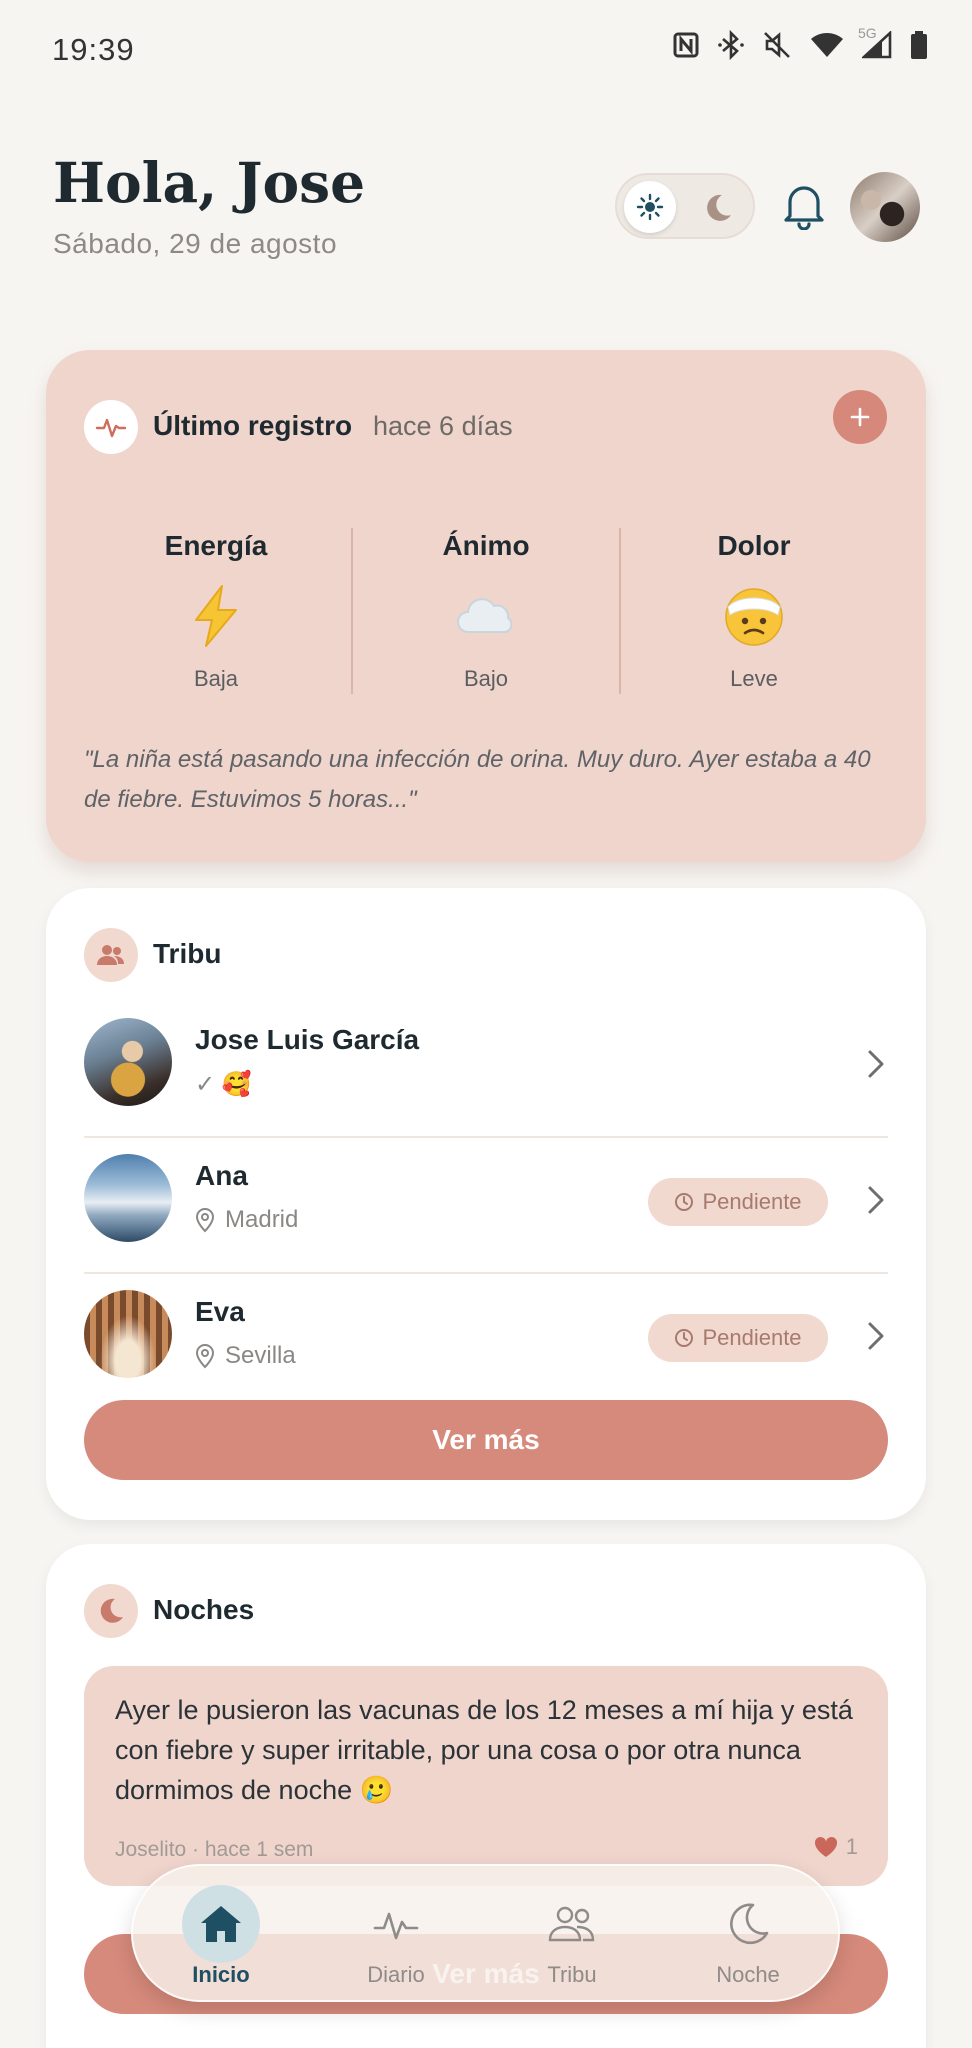 The width and height of the screenshot is (972, 2048). What do you see at coordinates (486, 1440) in the screenshot?
I see `tribe-see-more-button: Ver más` at bounding box center [486, 1440].